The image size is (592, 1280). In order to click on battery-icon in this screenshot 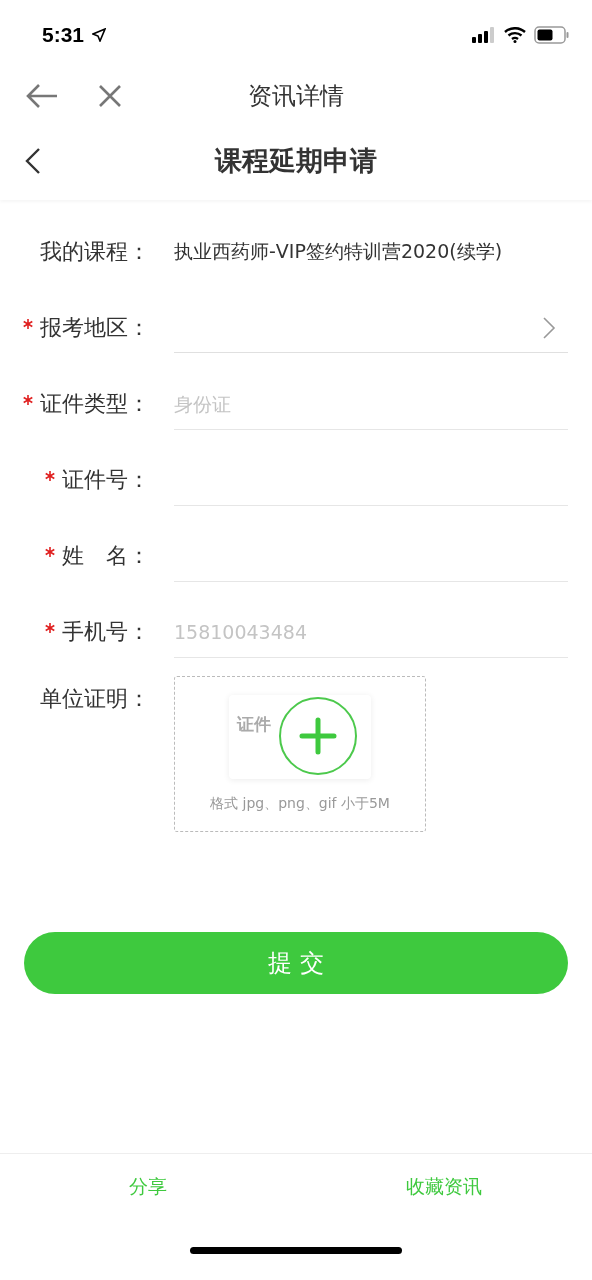, I will do `click(552, 35)`.